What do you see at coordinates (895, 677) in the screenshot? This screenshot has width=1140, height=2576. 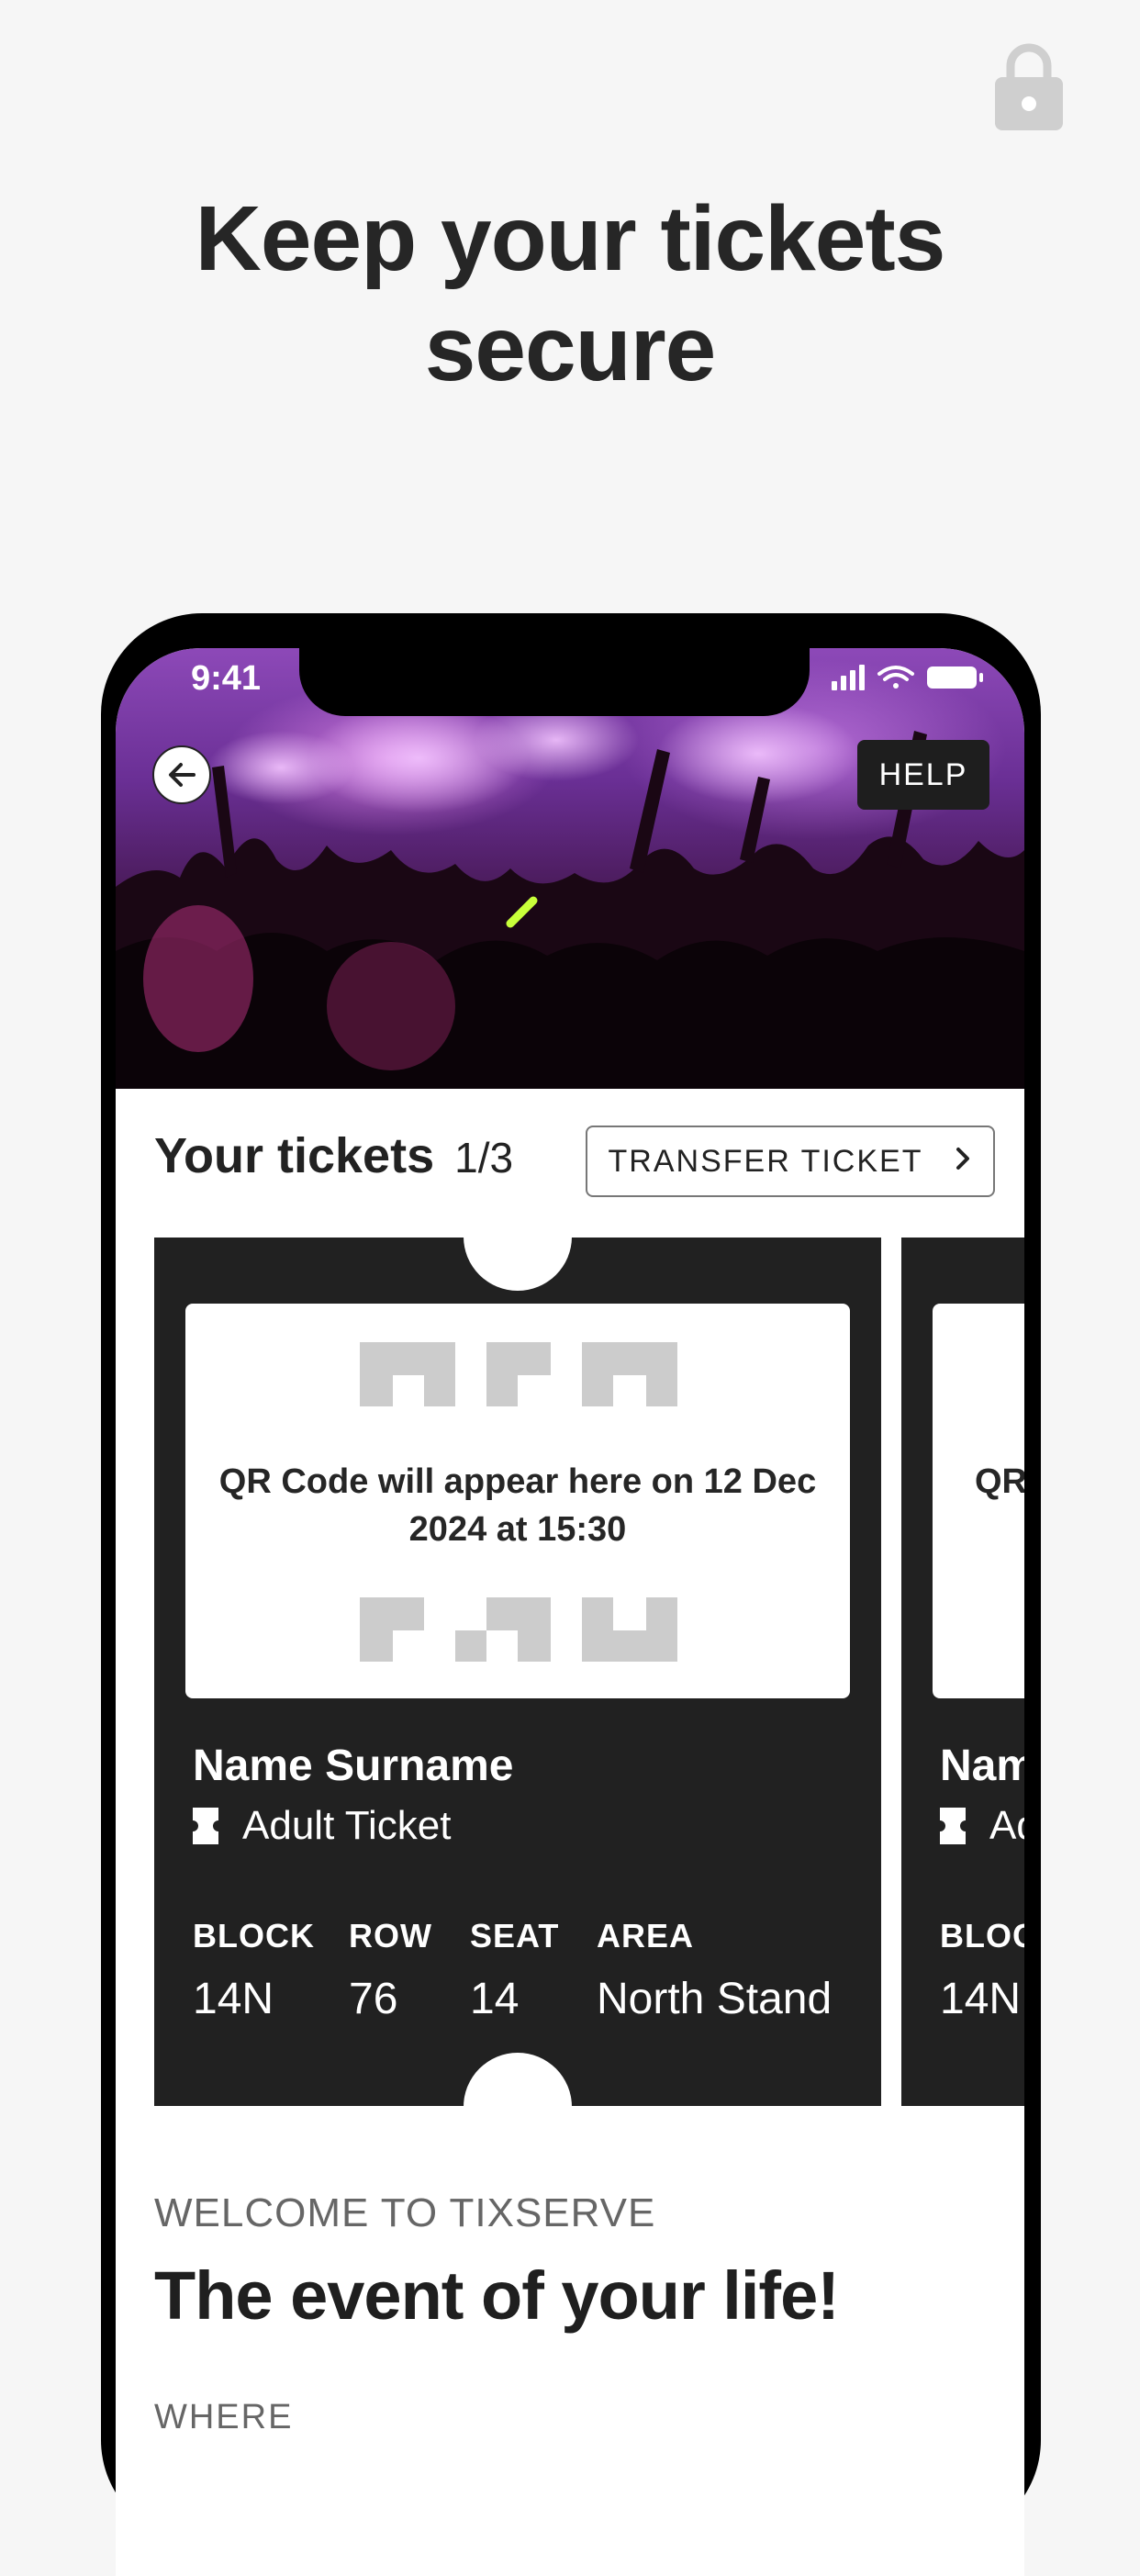 I see `wifi-icon` at bounding box center [895, 677].